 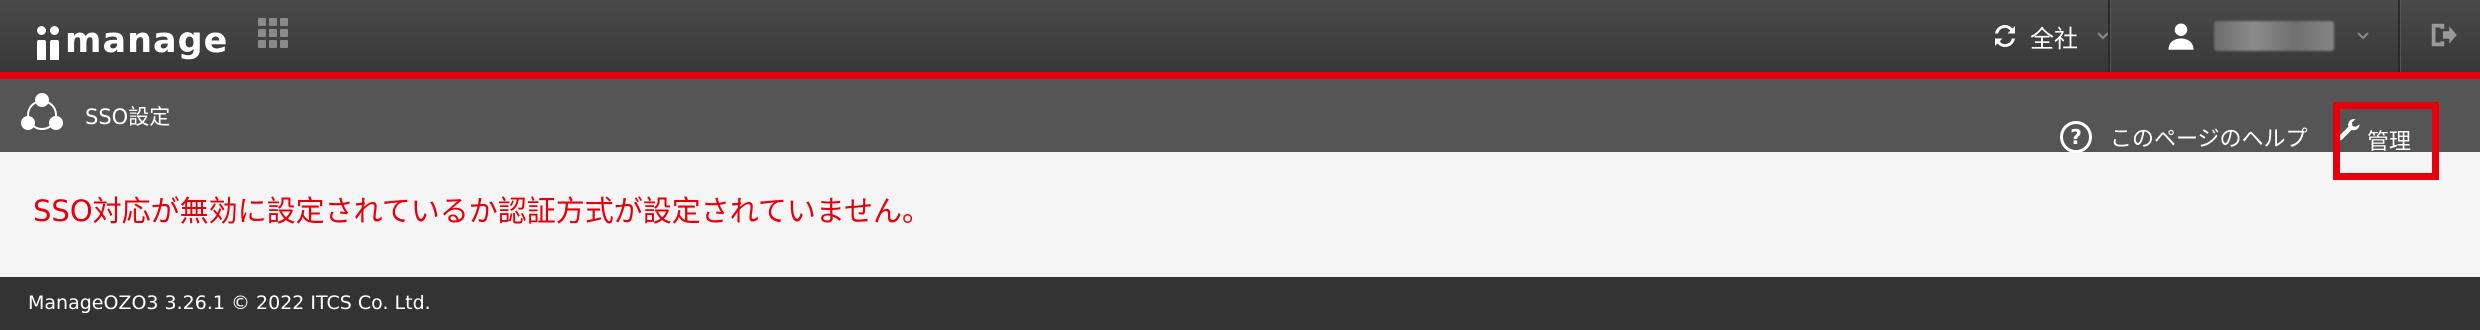 What do you see at coordinates (2076, 137) in the screenshot?
I see `help-icon: ?` at bounding box center [2076, 137].